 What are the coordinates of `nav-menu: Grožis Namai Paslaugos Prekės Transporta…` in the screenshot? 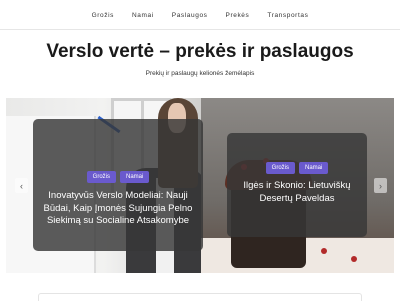 It's located at (200, 15).